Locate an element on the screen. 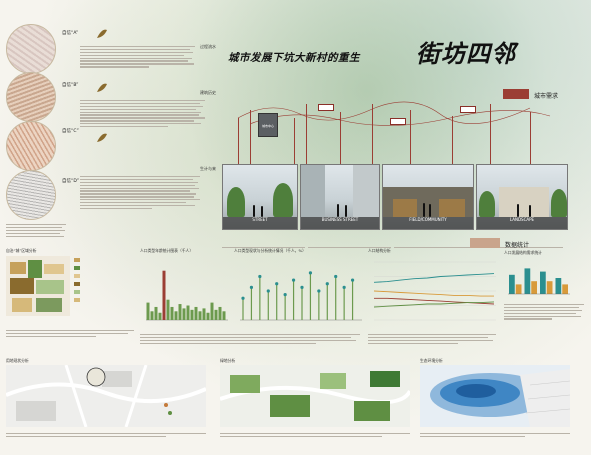 The image size is (591, 455). chart-title-population: 人口类型年龄统计图表（千人） is located at coordinates (167, 250).